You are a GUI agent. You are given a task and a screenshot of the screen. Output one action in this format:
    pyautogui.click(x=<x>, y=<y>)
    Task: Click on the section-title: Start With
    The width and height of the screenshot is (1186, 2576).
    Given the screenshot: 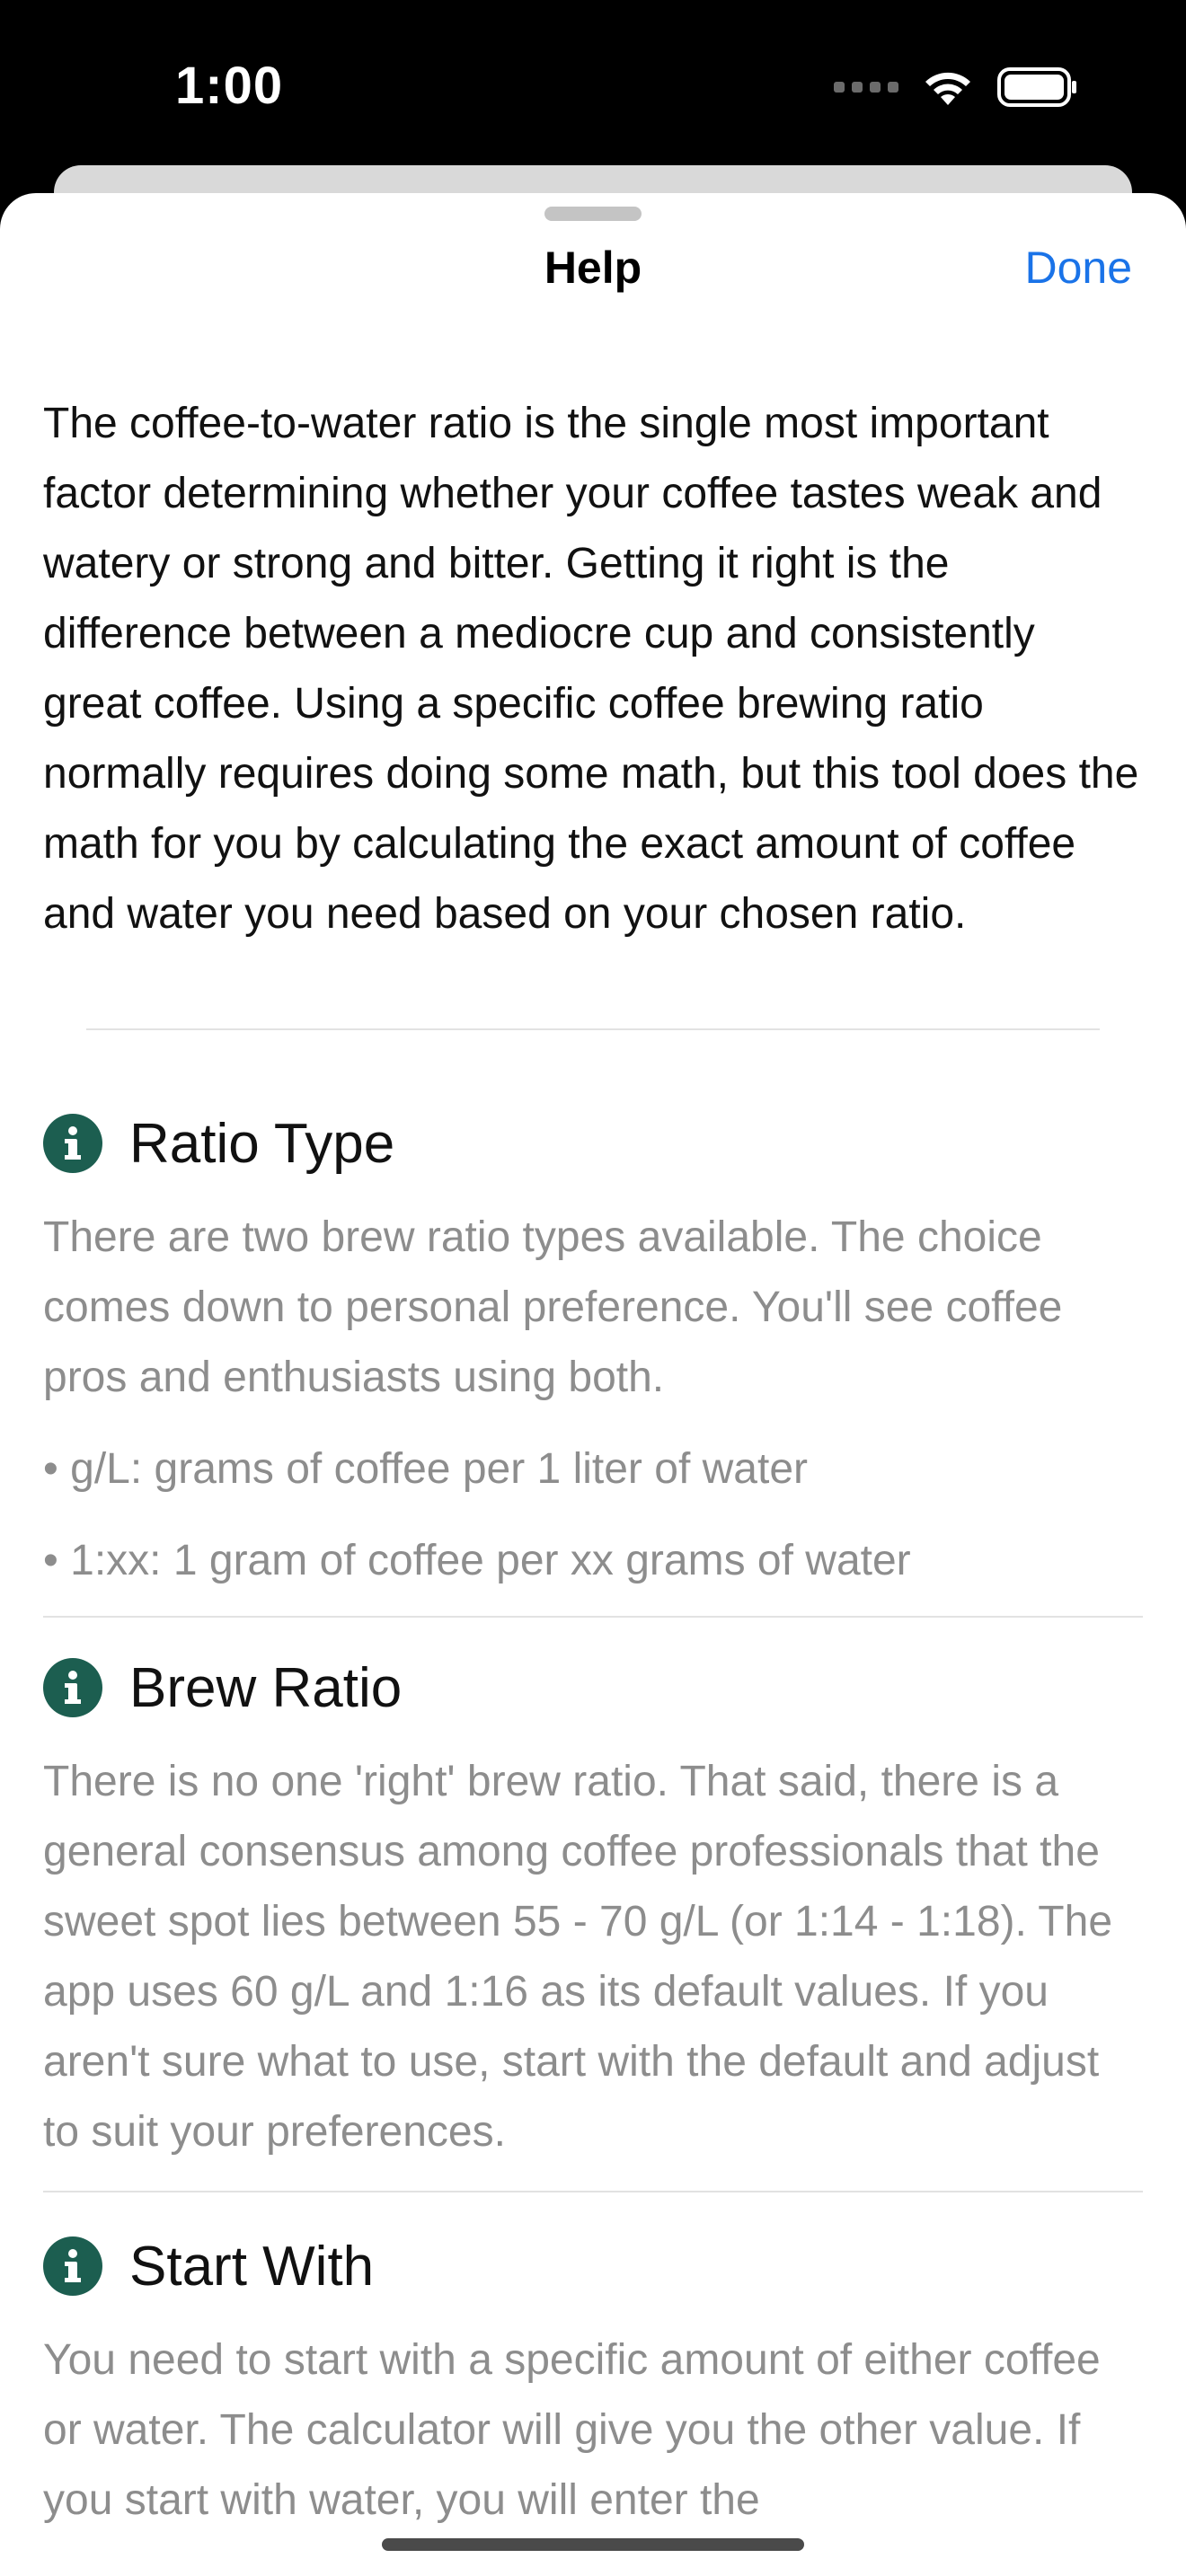 What is the action you would take?
    pyautogui.click(x=252, y=2266)
    